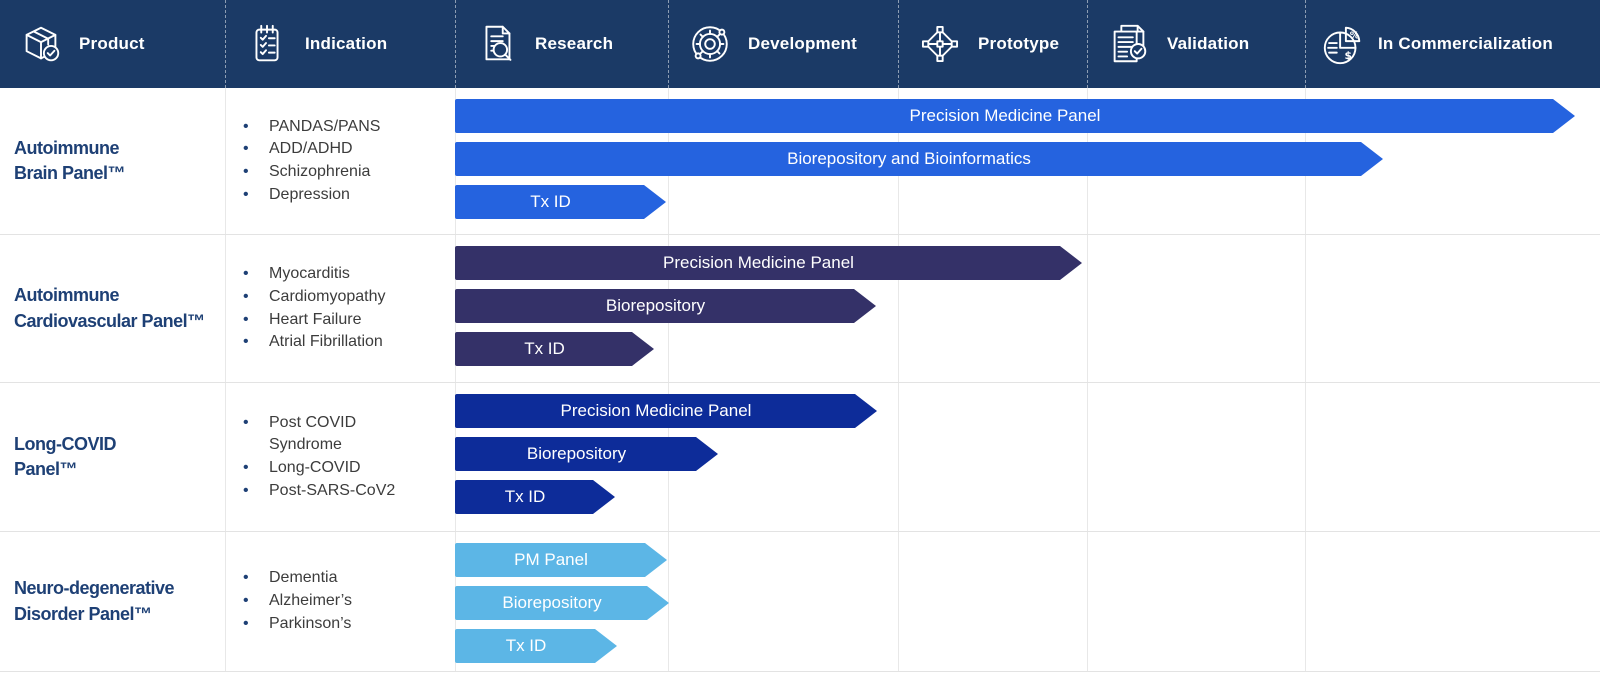 This screenshot has width=1600, height=695. I want to click on indication-item: Schizophrenia, so click(302, 172).